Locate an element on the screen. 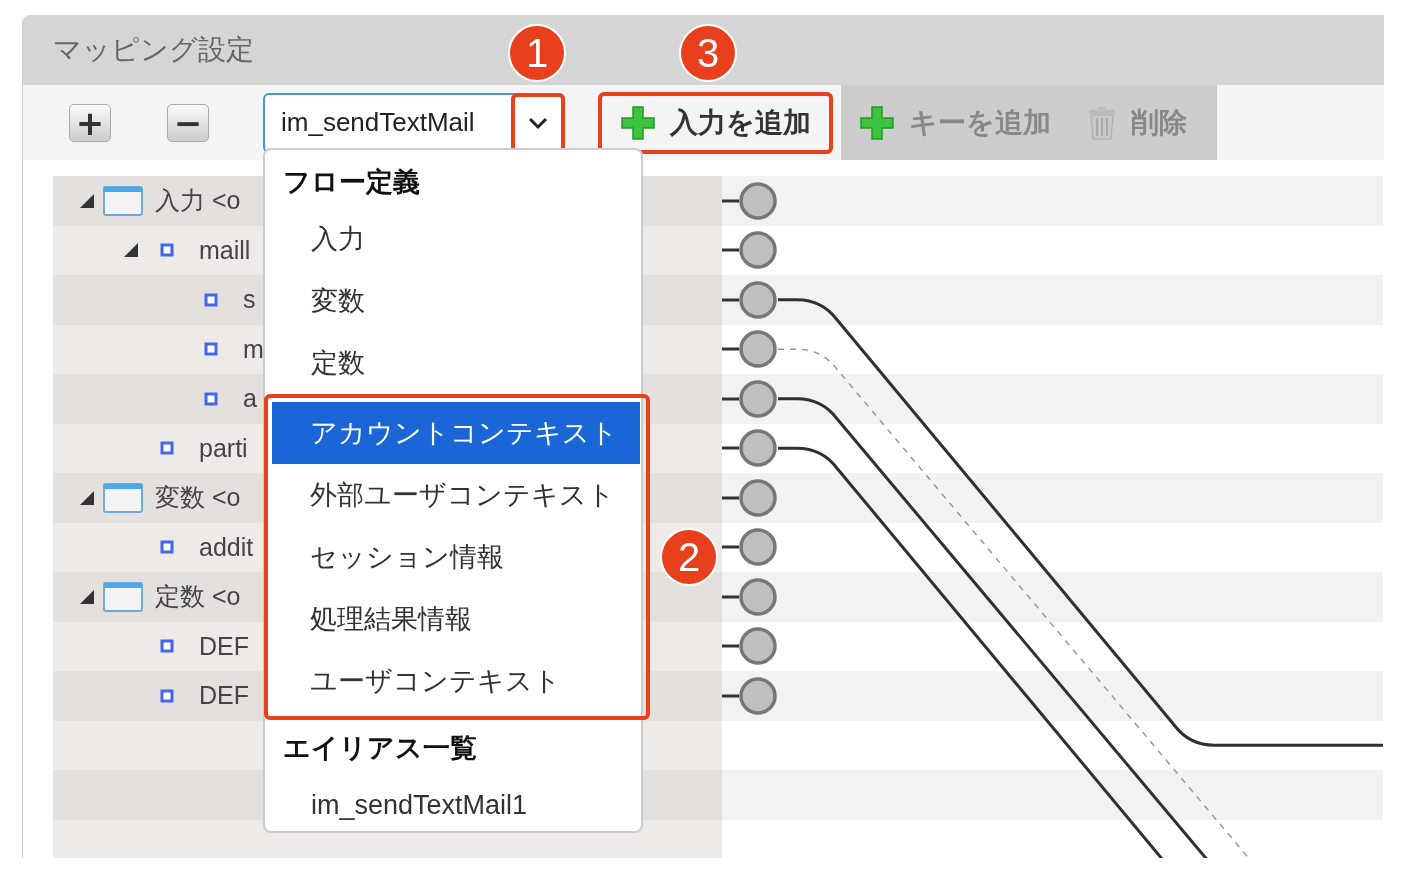 The width and height of the screenshot is (1425, 886). panel-title: マッピング設定 is located at coordinates (153, 50).